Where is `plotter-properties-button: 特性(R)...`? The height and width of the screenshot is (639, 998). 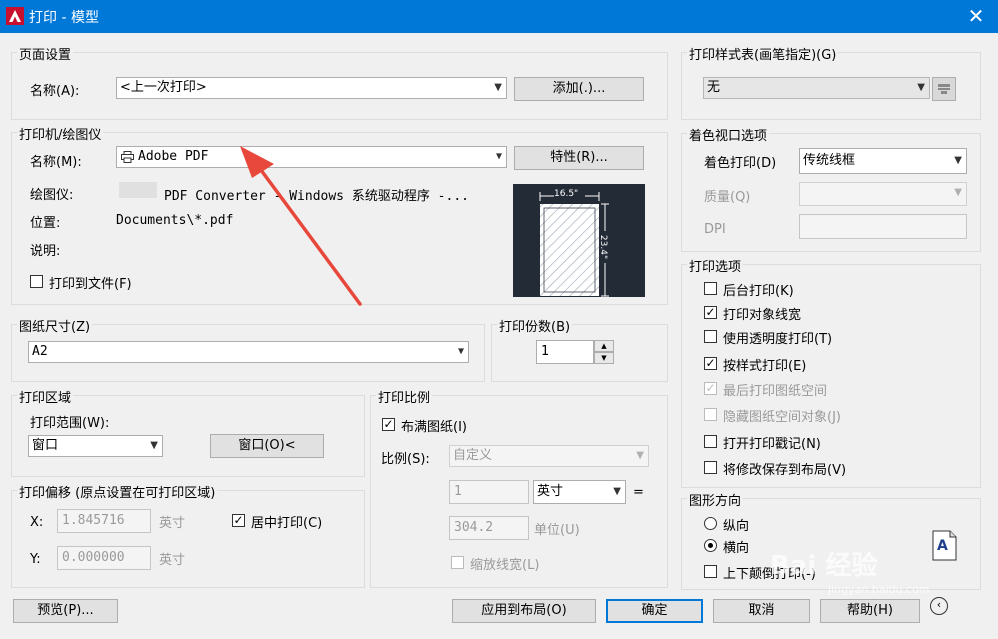 plotter-properties-button: 特性(R)... is located at coordinates (579, 158).